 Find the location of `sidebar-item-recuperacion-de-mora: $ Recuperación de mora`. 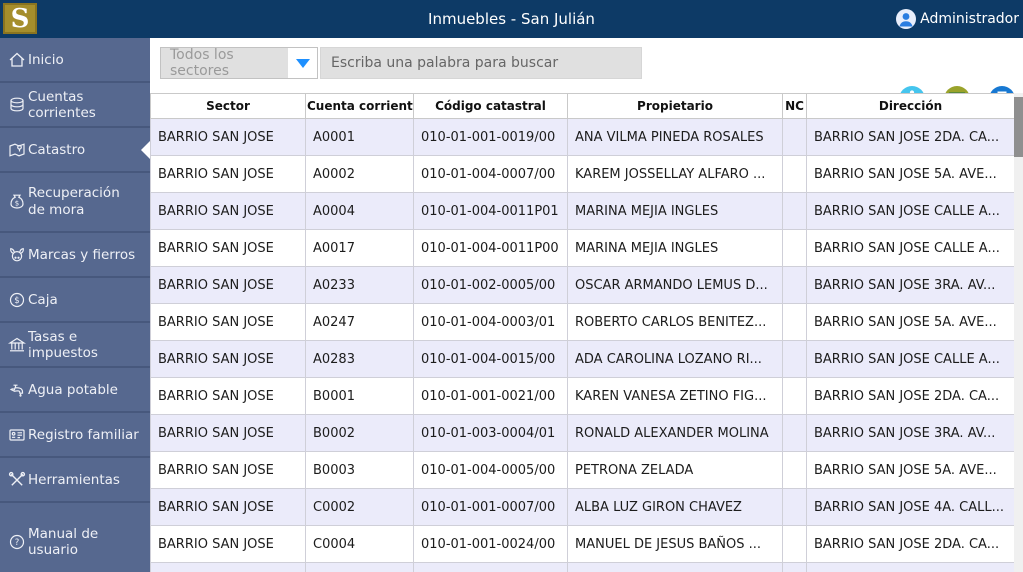

sidebar-item-recuperacion-de-mora: $ Recuperación de mora is located at coordinates (75, 203).